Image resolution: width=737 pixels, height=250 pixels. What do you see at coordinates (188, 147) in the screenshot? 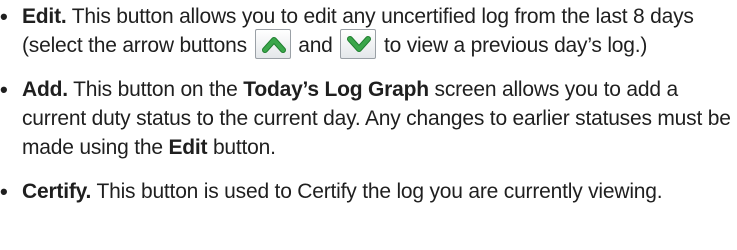
I see `edit-label: Edit` at bounding box center [188, 147].